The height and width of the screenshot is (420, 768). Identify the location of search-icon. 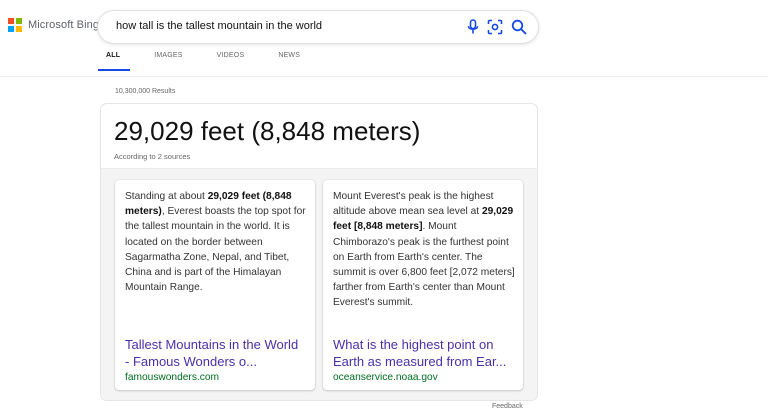
(519, 27).